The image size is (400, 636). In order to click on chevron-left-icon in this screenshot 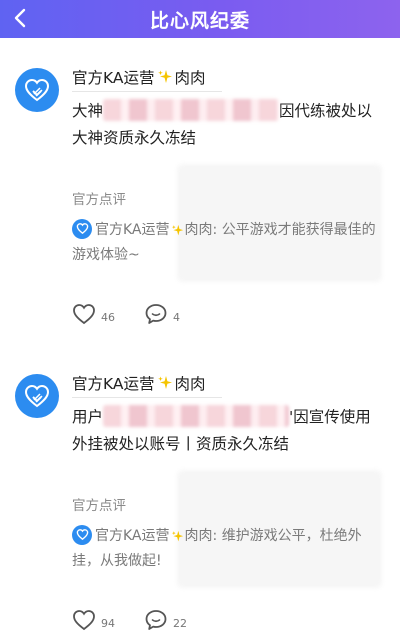, I will do `click(20, 18)`.